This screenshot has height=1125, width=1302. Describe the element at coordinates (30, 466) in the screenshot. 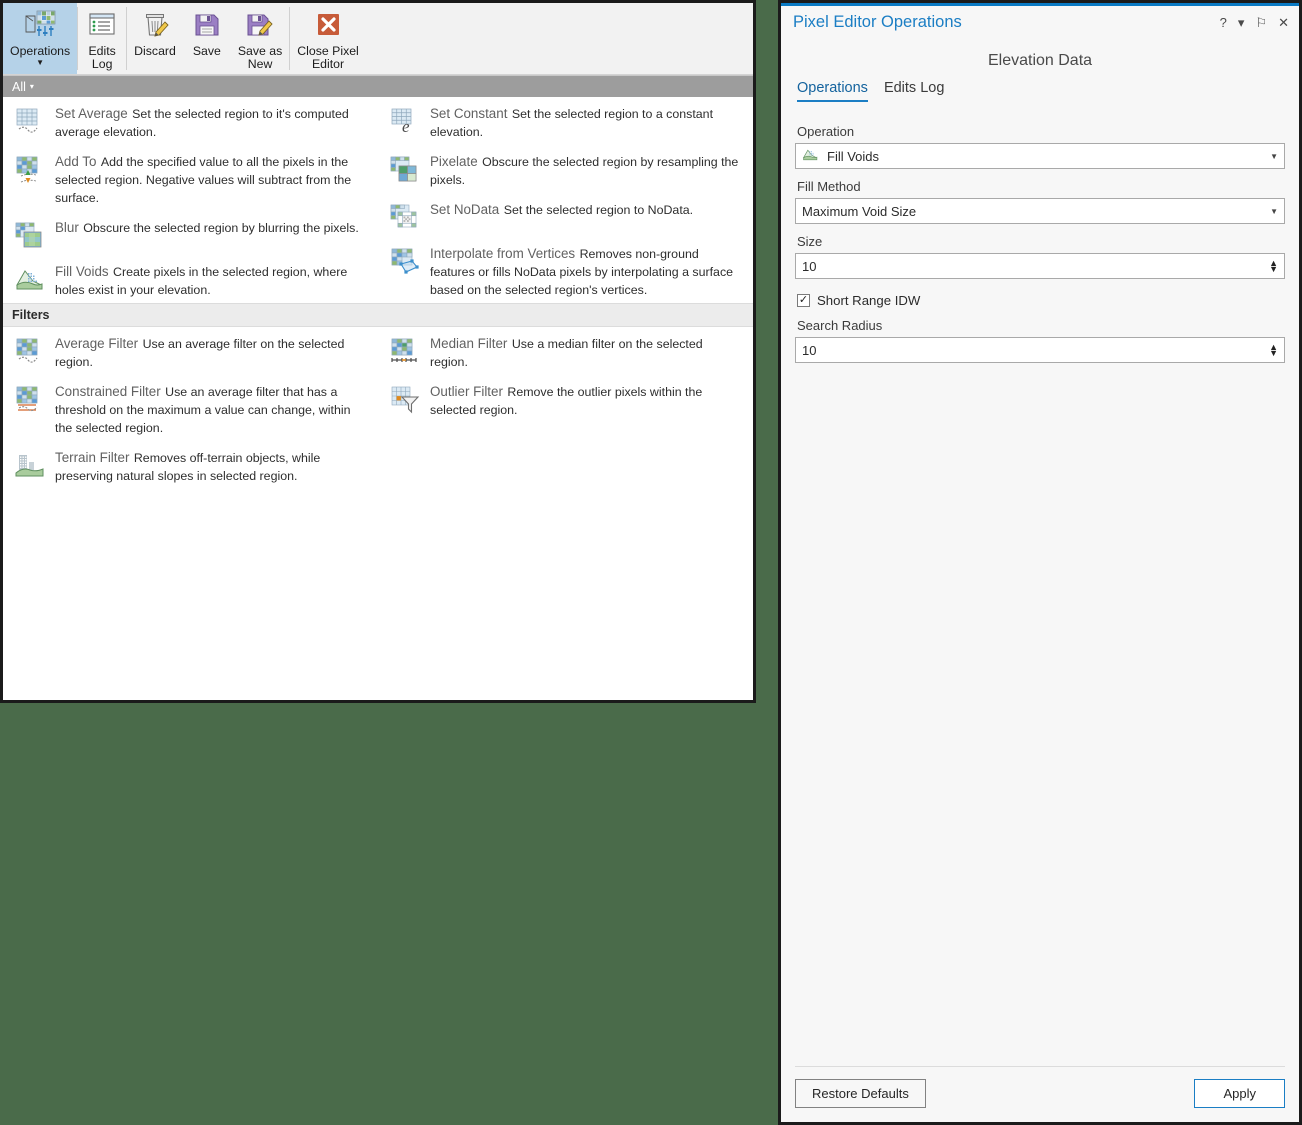

I see `terrain-filter-icon` at that location.